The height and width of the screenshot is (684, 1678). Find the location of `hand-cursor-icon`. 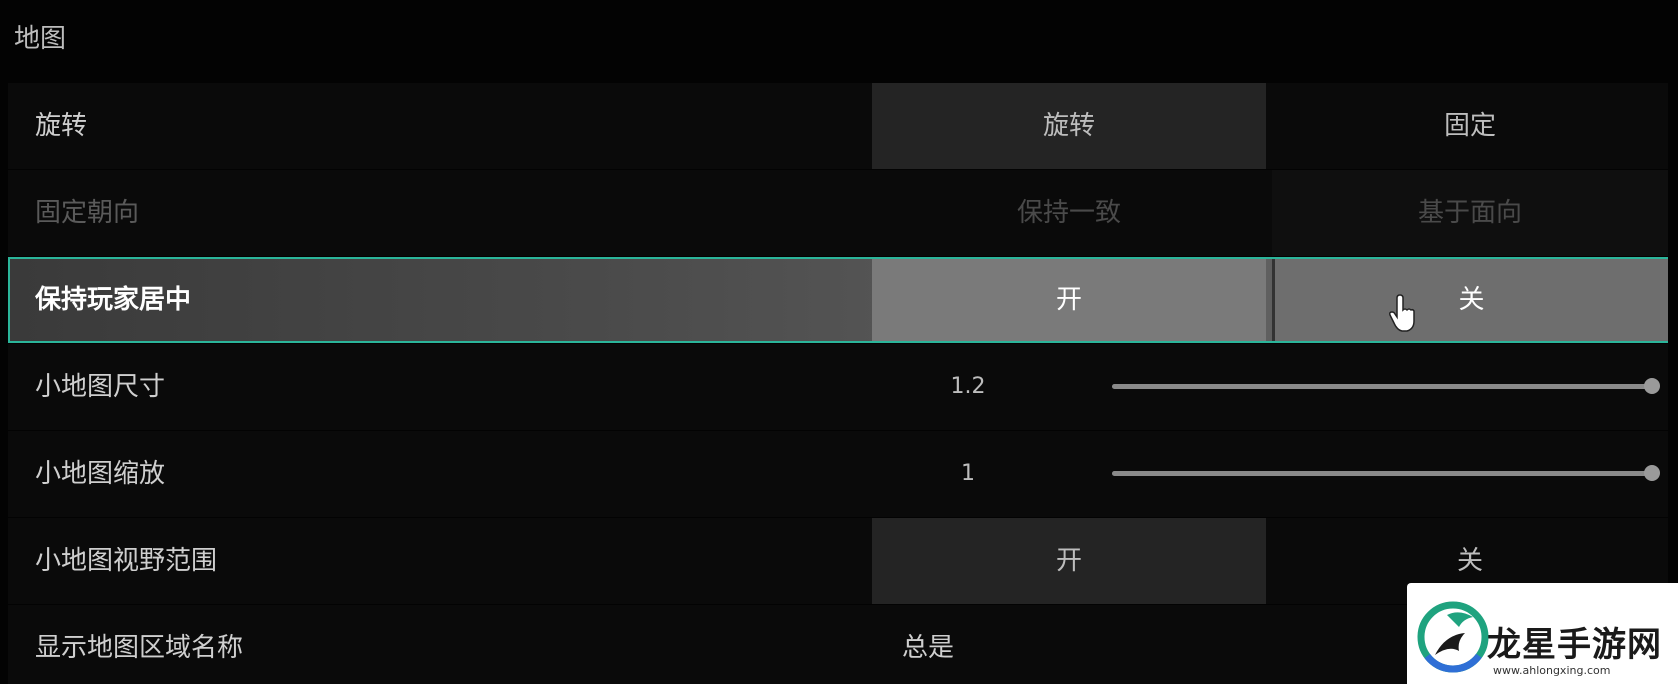

hand-cursor-icon is located at coordinates (1402, 313).